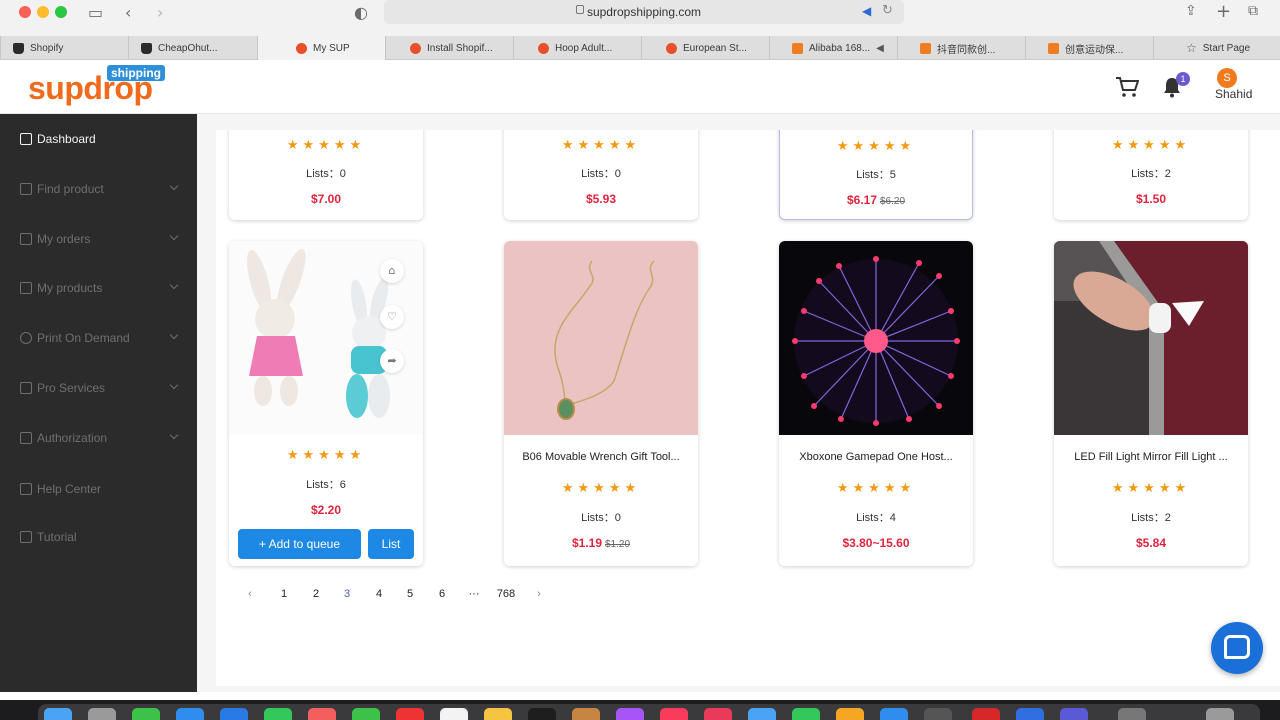 This screenshot has height=720, width=1280. Describe the element at coordinates (25, 12) in the screenshot. I see `close-window-button` at that location.